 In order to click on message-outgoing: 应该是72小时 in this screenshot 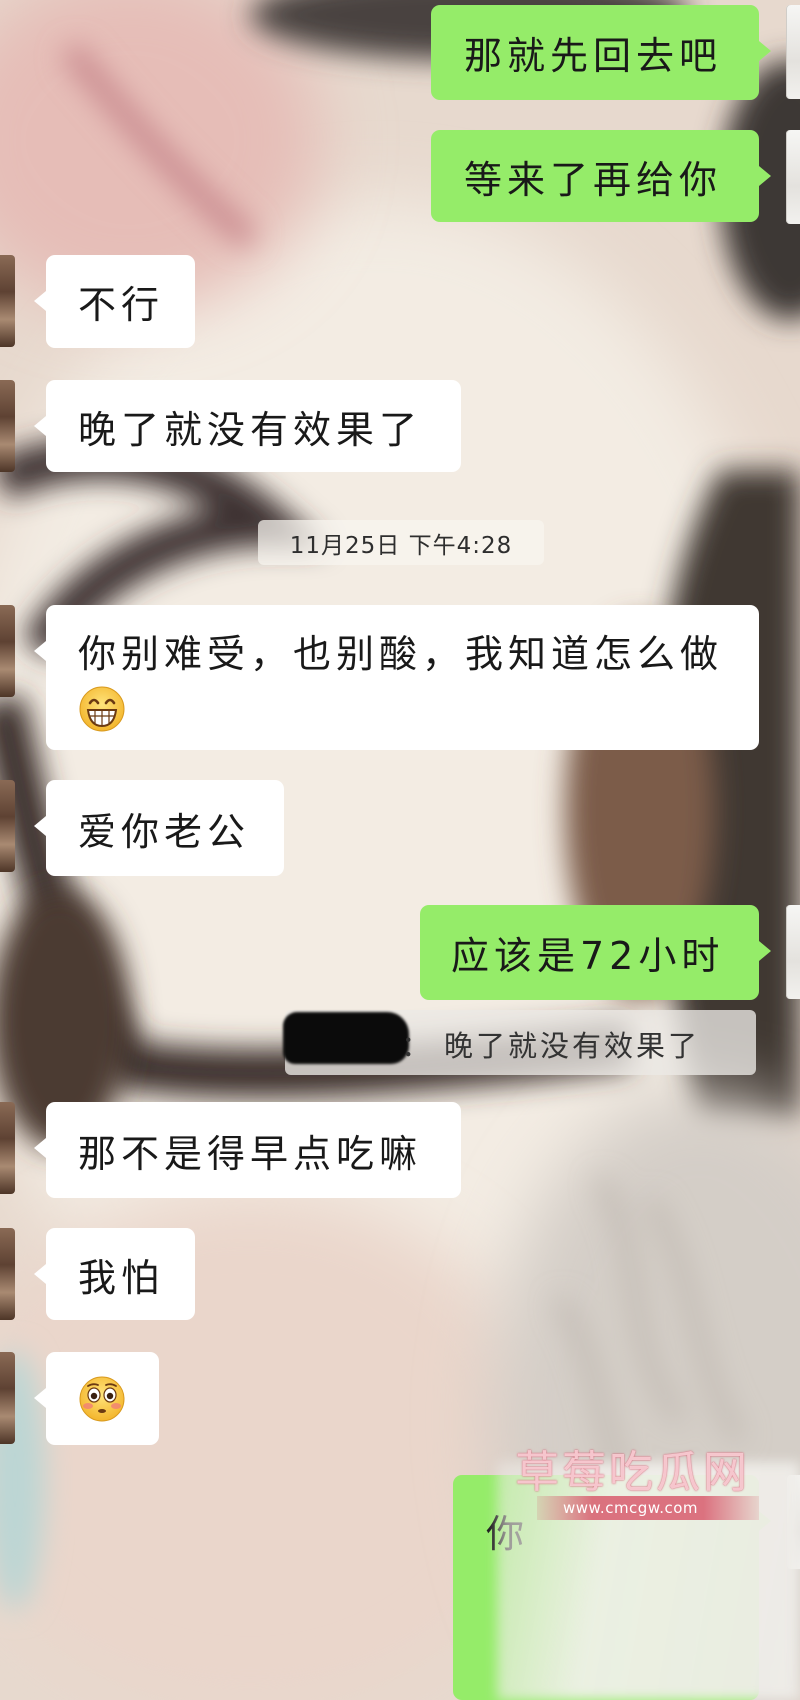, I will do `click(595, 952)`.